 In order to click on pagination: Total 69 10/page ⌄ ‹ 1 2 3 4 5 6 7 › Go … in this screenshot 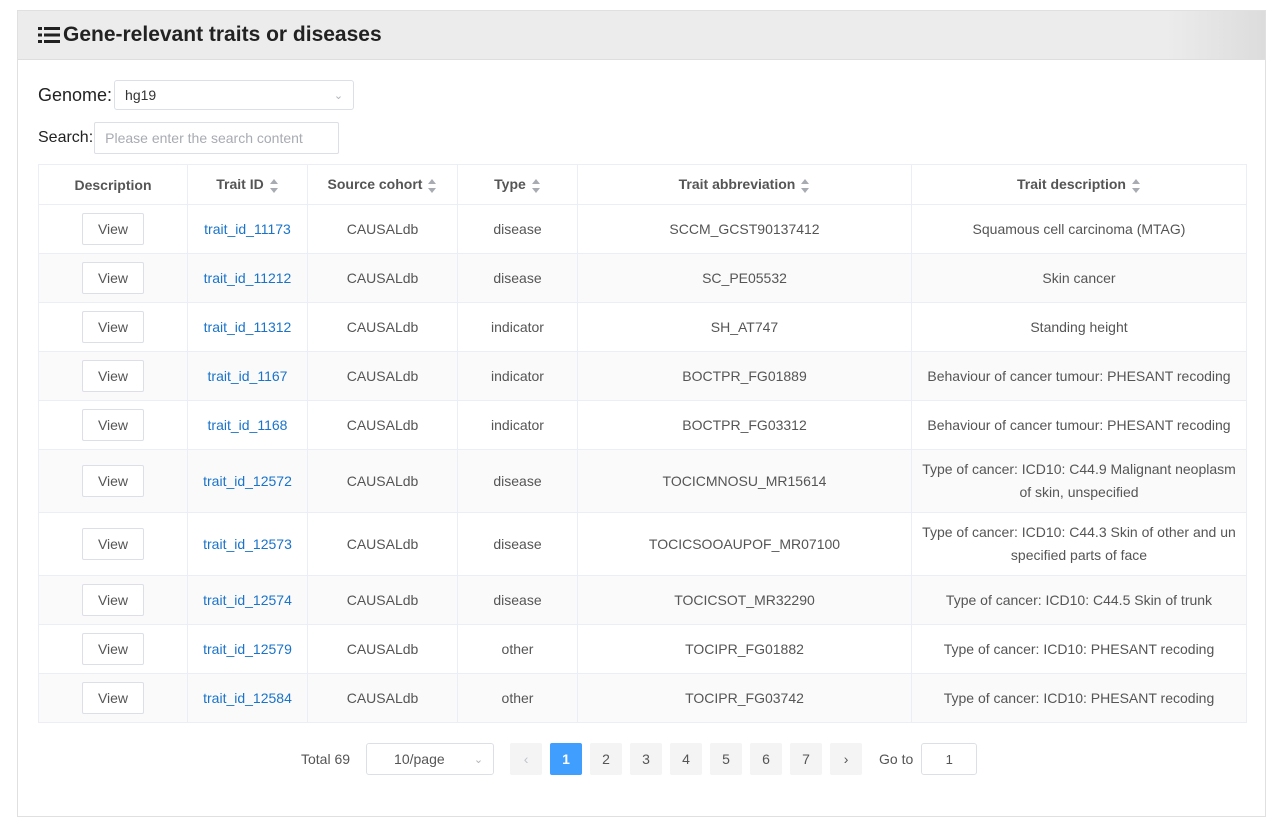, I will do `click(639, 759)`.